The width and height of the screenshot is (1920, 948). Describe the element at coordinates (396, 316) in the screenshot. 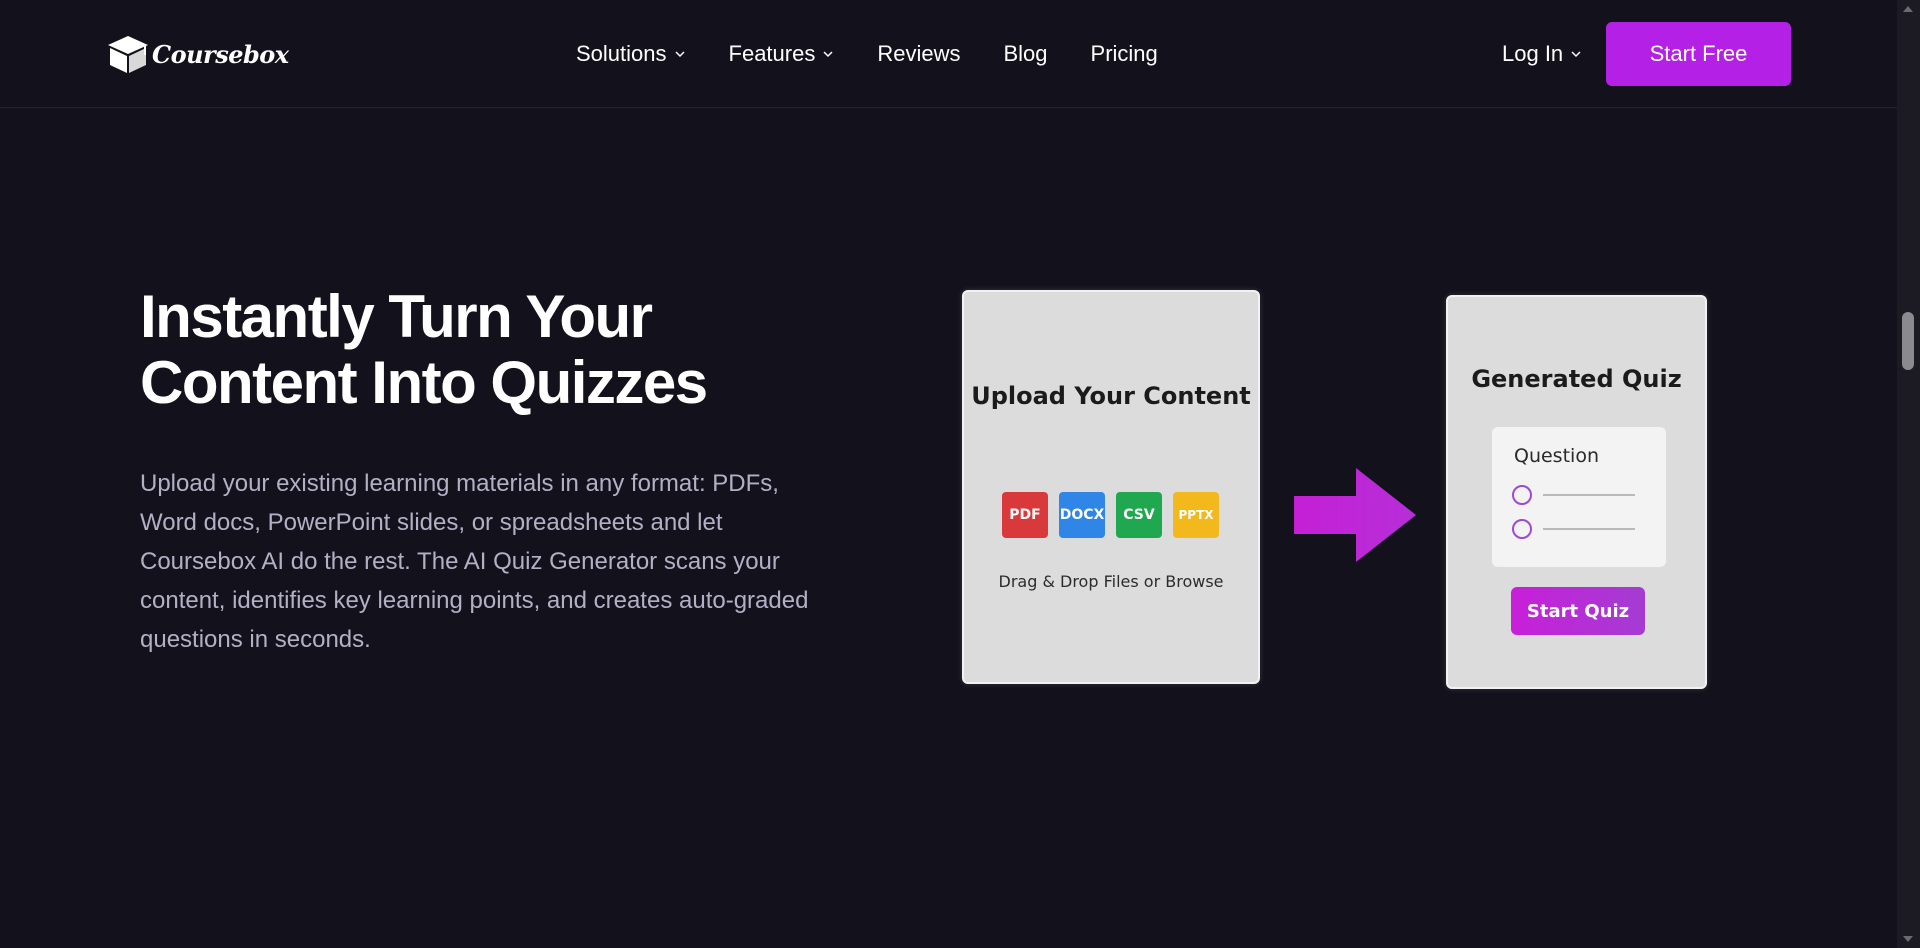

I see `hero-title-line-1: Instantly Turn Your` at that location.